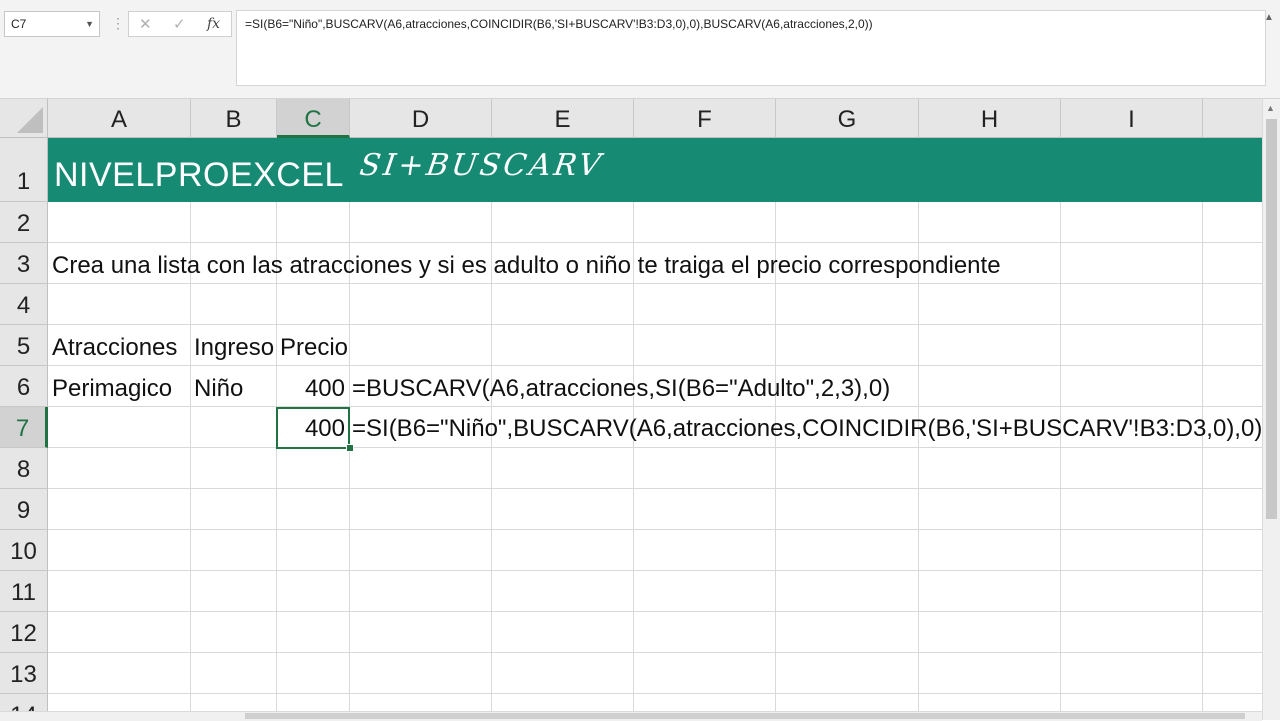  I want to click on column-header-a: A, so click(119, 118).